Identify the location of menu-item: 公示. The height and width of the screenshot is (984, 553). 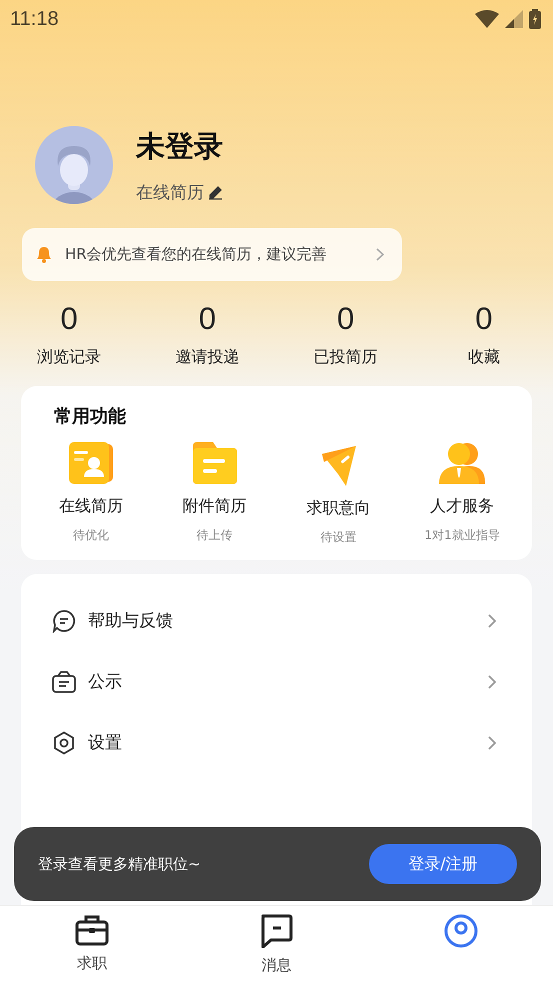
(276, 681).